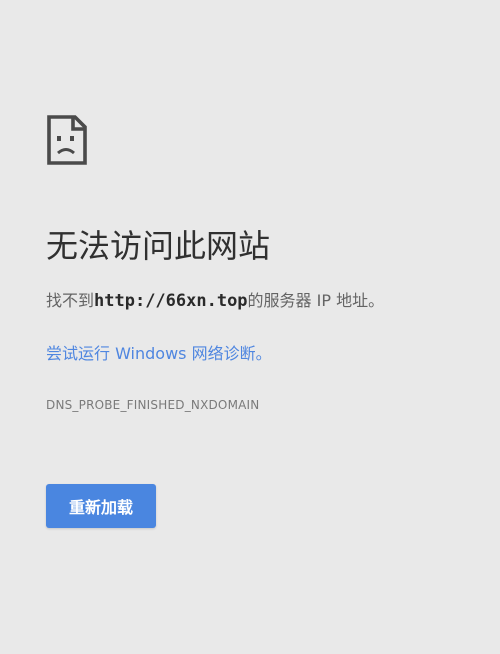  Describe the element at coordinates (171, 301) in the screenshot. I see `host-name: http://66xn.top` at that location.